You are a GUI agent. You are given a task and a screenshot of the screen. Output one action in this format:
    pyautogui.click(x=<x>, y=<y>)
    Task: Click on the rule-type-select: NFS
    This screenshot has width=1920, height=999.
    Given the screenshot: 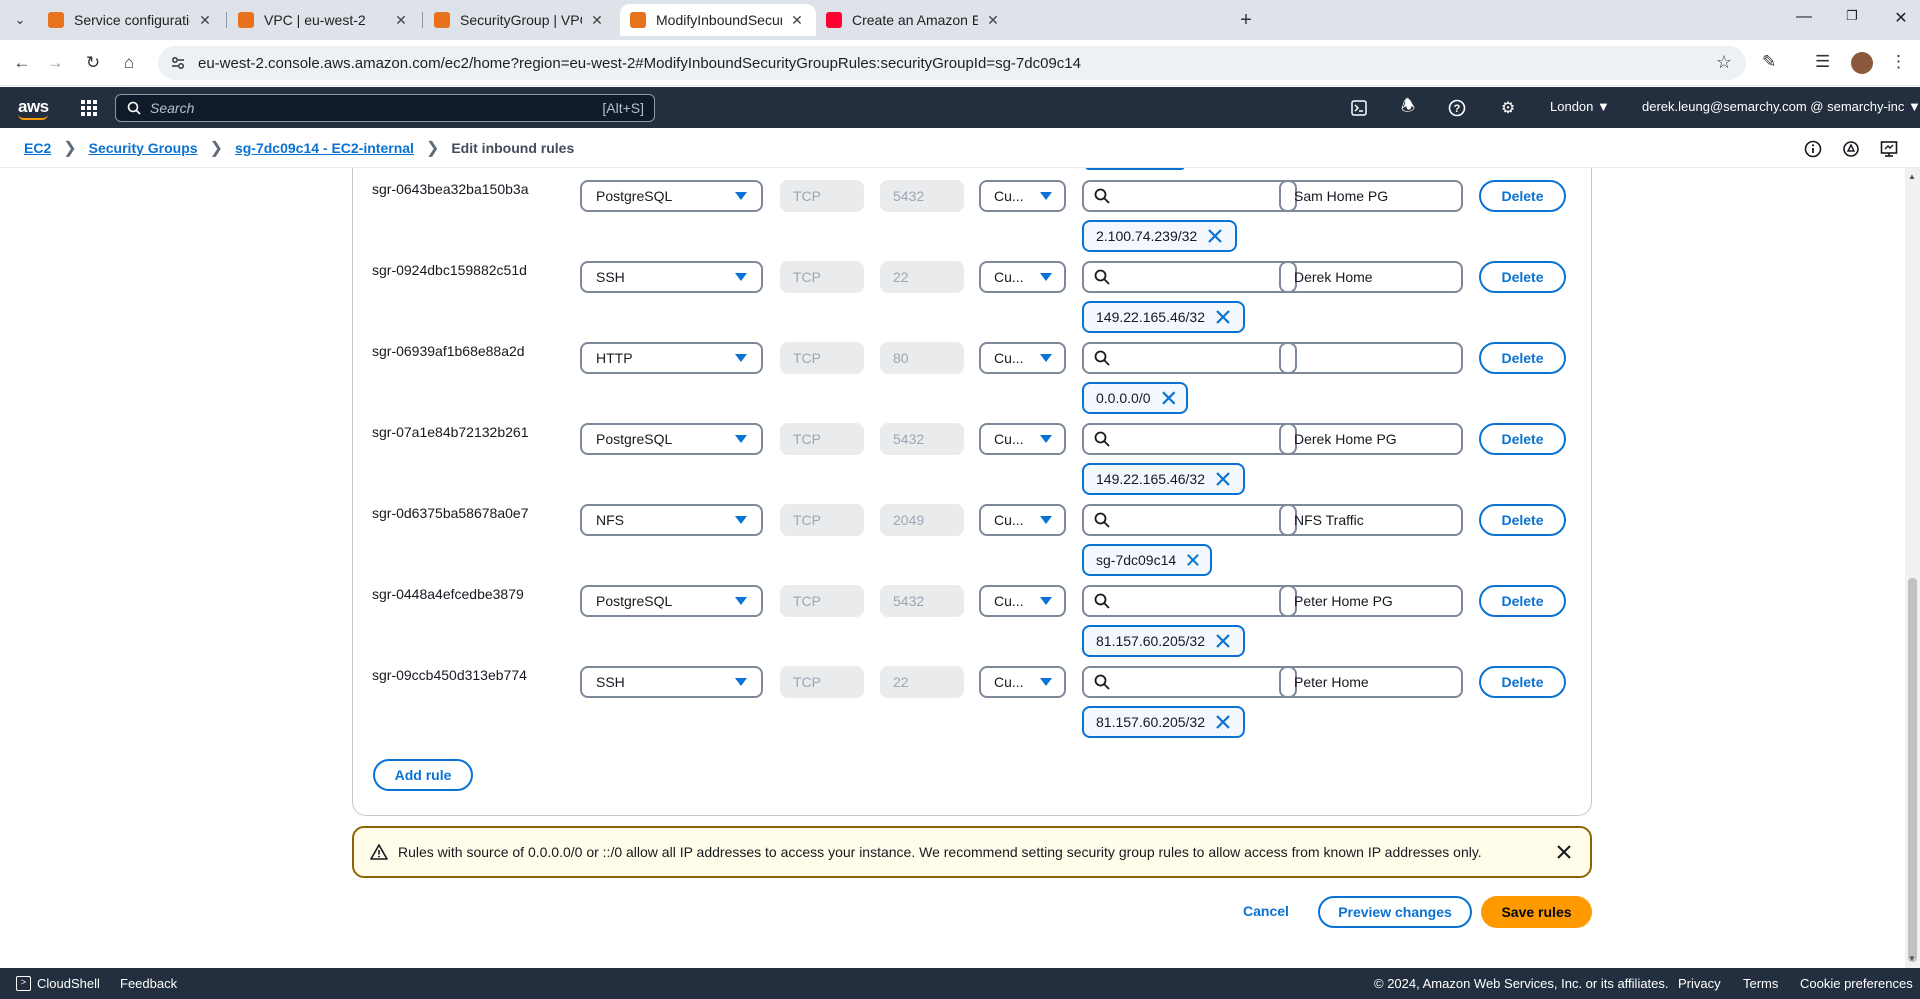 What is the action you would take?
    pyautogui.click(x=671, y=520)
    